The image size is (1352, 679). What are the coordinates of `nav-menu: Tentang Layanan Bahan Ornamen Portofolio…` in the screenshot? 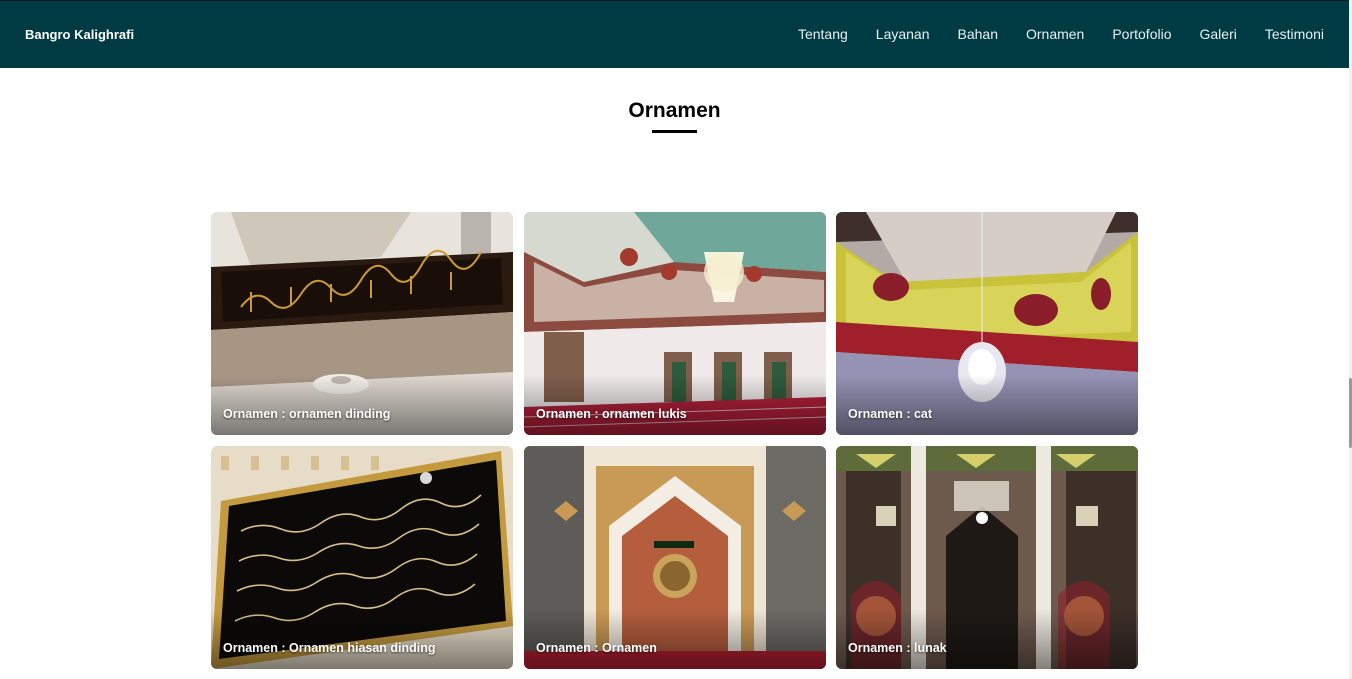 It's located at (1061, 34).